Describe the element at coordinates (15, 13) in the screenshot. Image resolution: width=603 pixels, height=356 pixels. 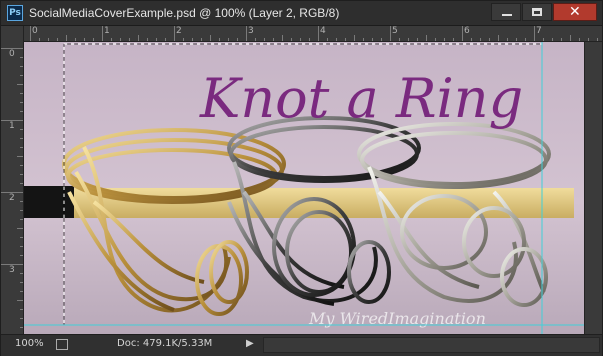
I see `photoshop-icon: Ps` at that location.